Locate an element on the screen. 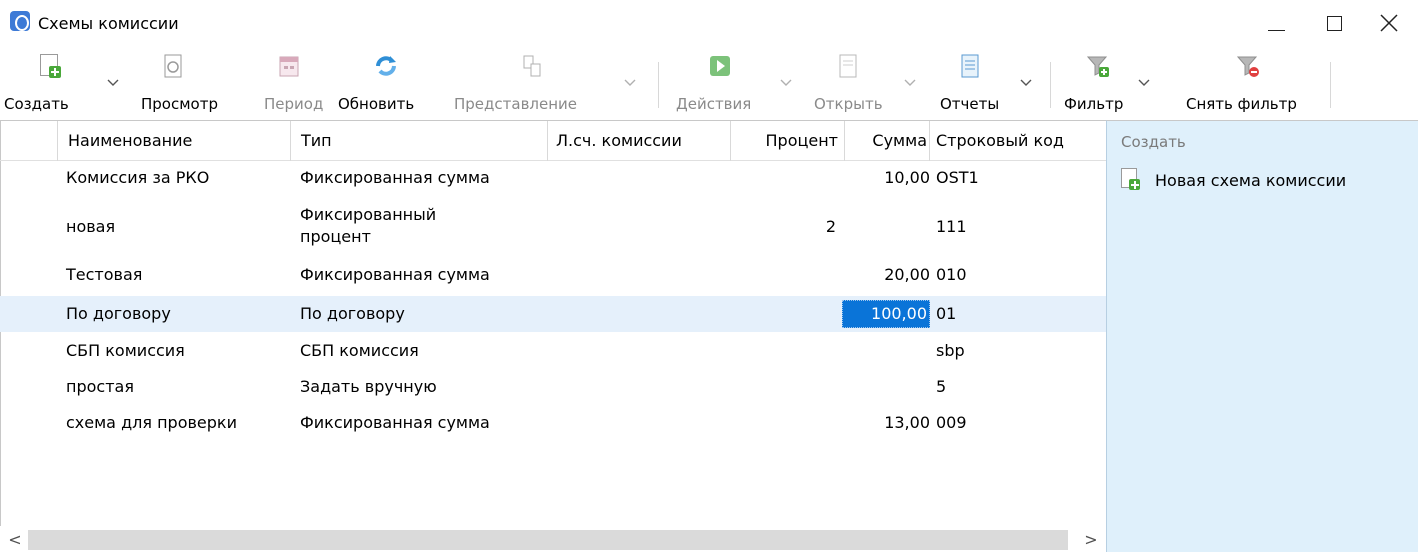  refresh-button: Обновить is located at coordinates (388, 87).